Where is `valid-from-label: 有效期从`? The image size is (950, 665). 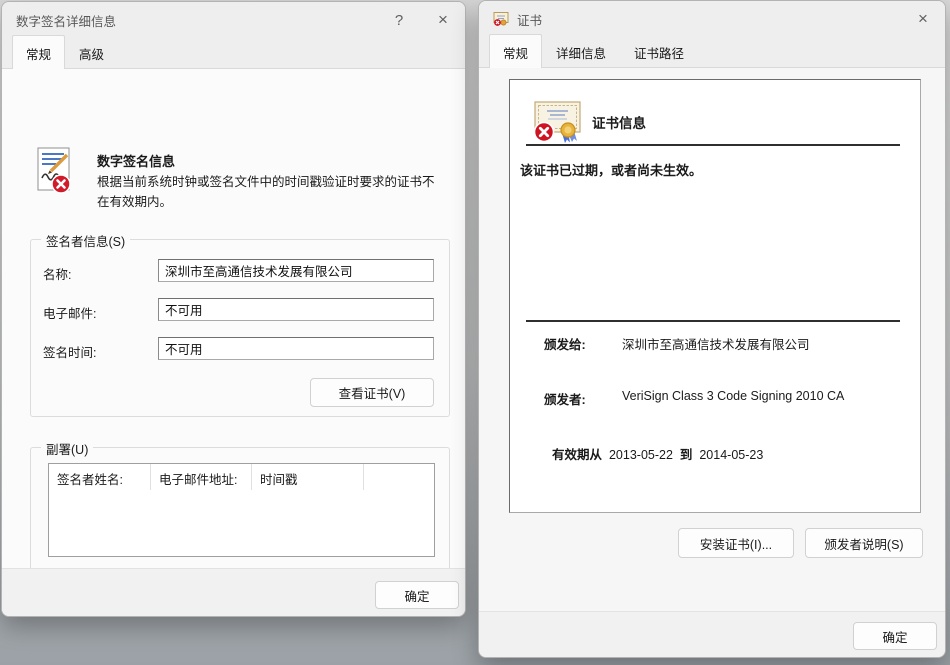
valid-from-label: 有效期从 is located at coordinates (577, 455).